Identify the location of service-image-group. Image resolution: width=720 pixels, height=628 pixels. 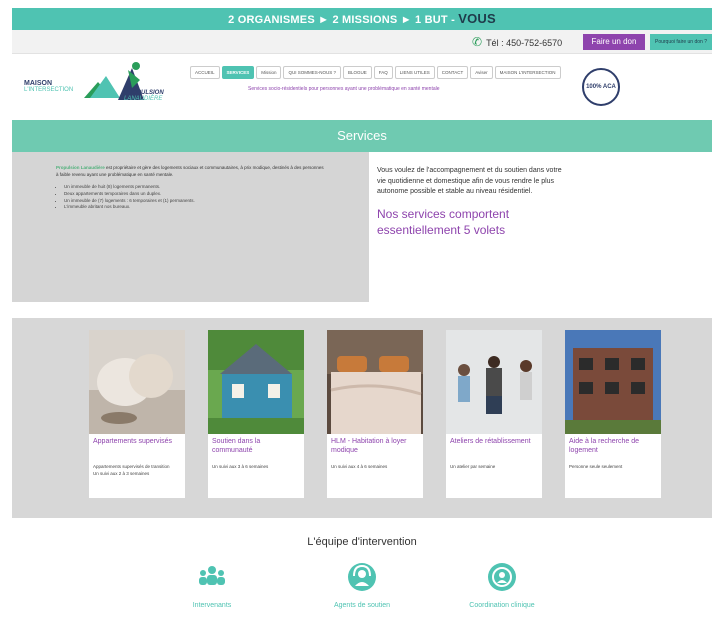
(494, 382).